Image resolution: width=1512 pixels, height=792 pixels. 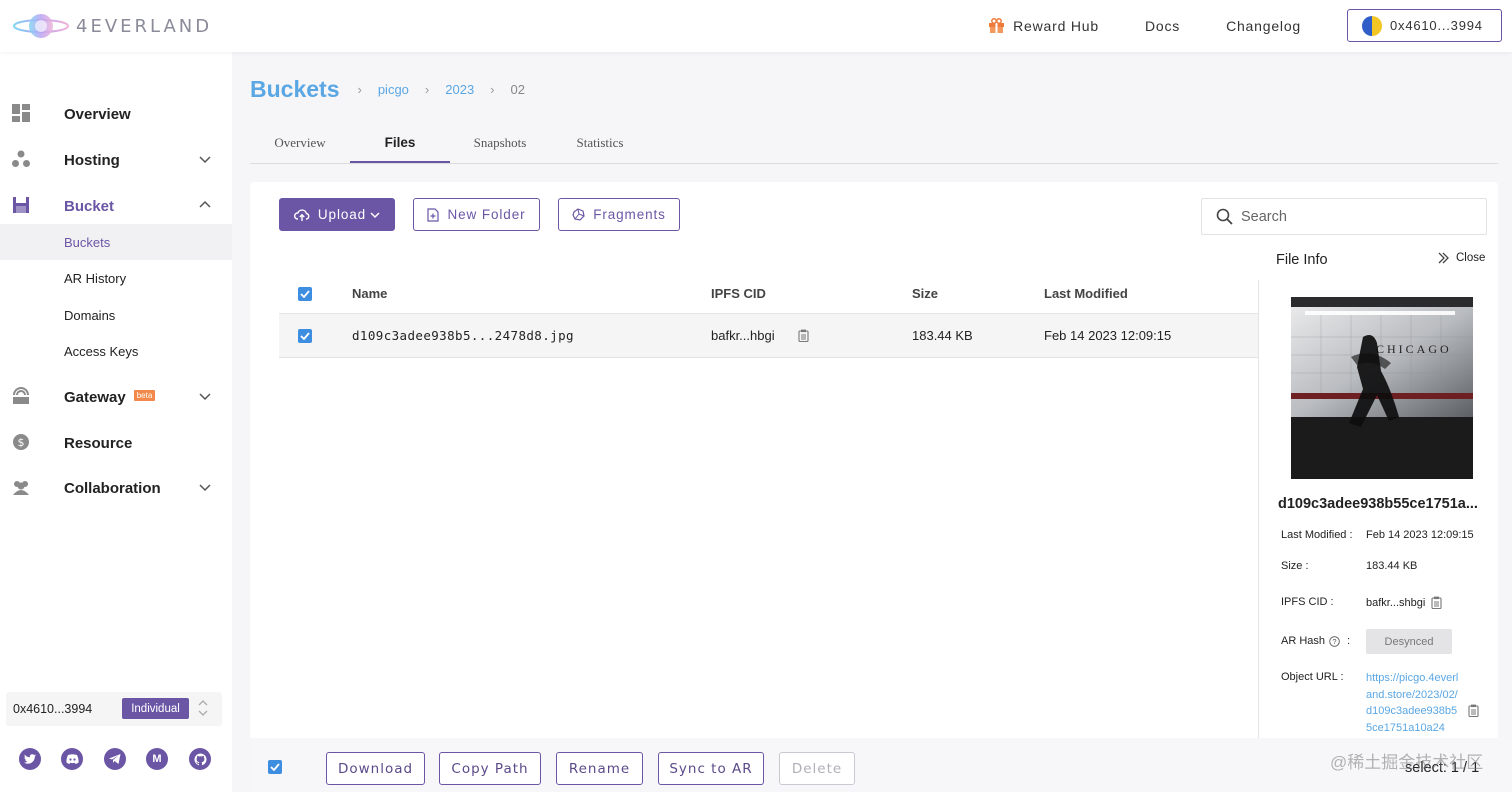 What do you see at coordinates (1334, 641) in the screenshot?
I see `help-icon: ?` at bounding box center [1334, 641].